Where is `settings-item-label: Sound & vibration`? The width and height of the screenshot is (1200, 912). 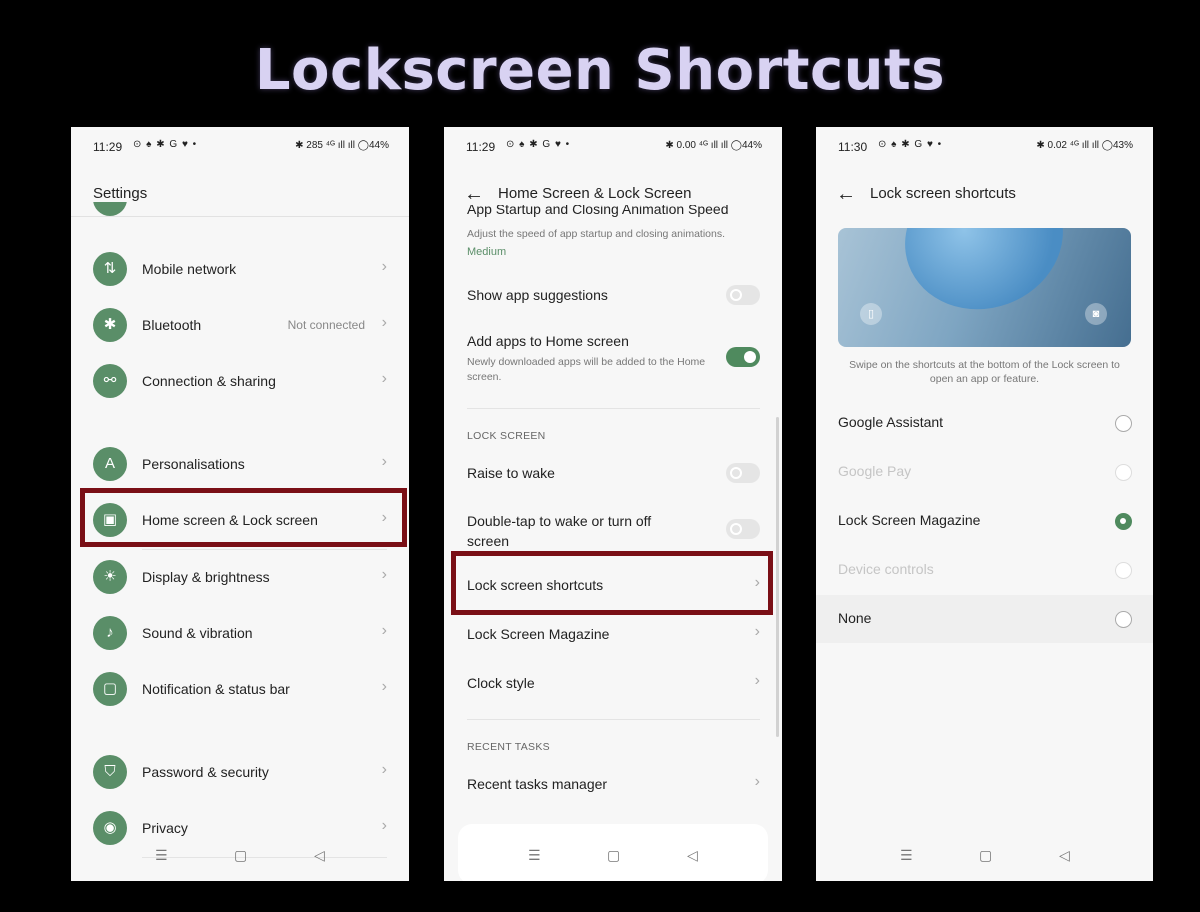 settings-item-label: Sound & vibration is located at coordinates (197, 633).